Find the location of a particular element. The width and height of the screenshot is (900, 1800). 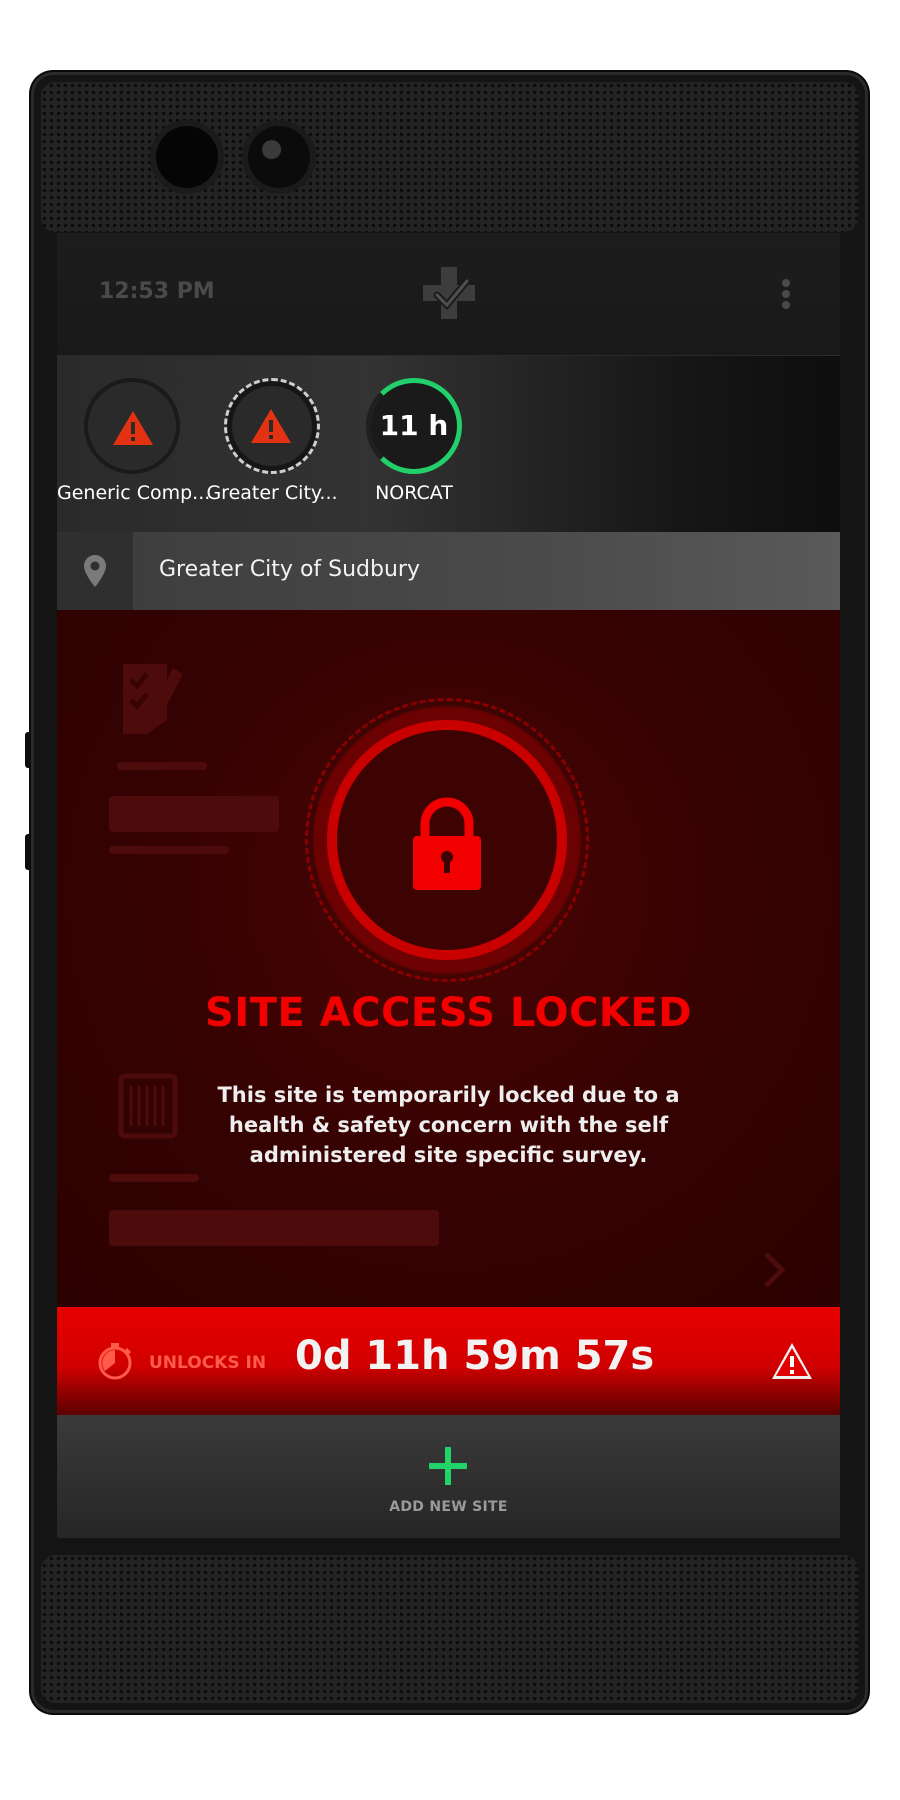

location-pin-icon is located at coordinates (95, 571).